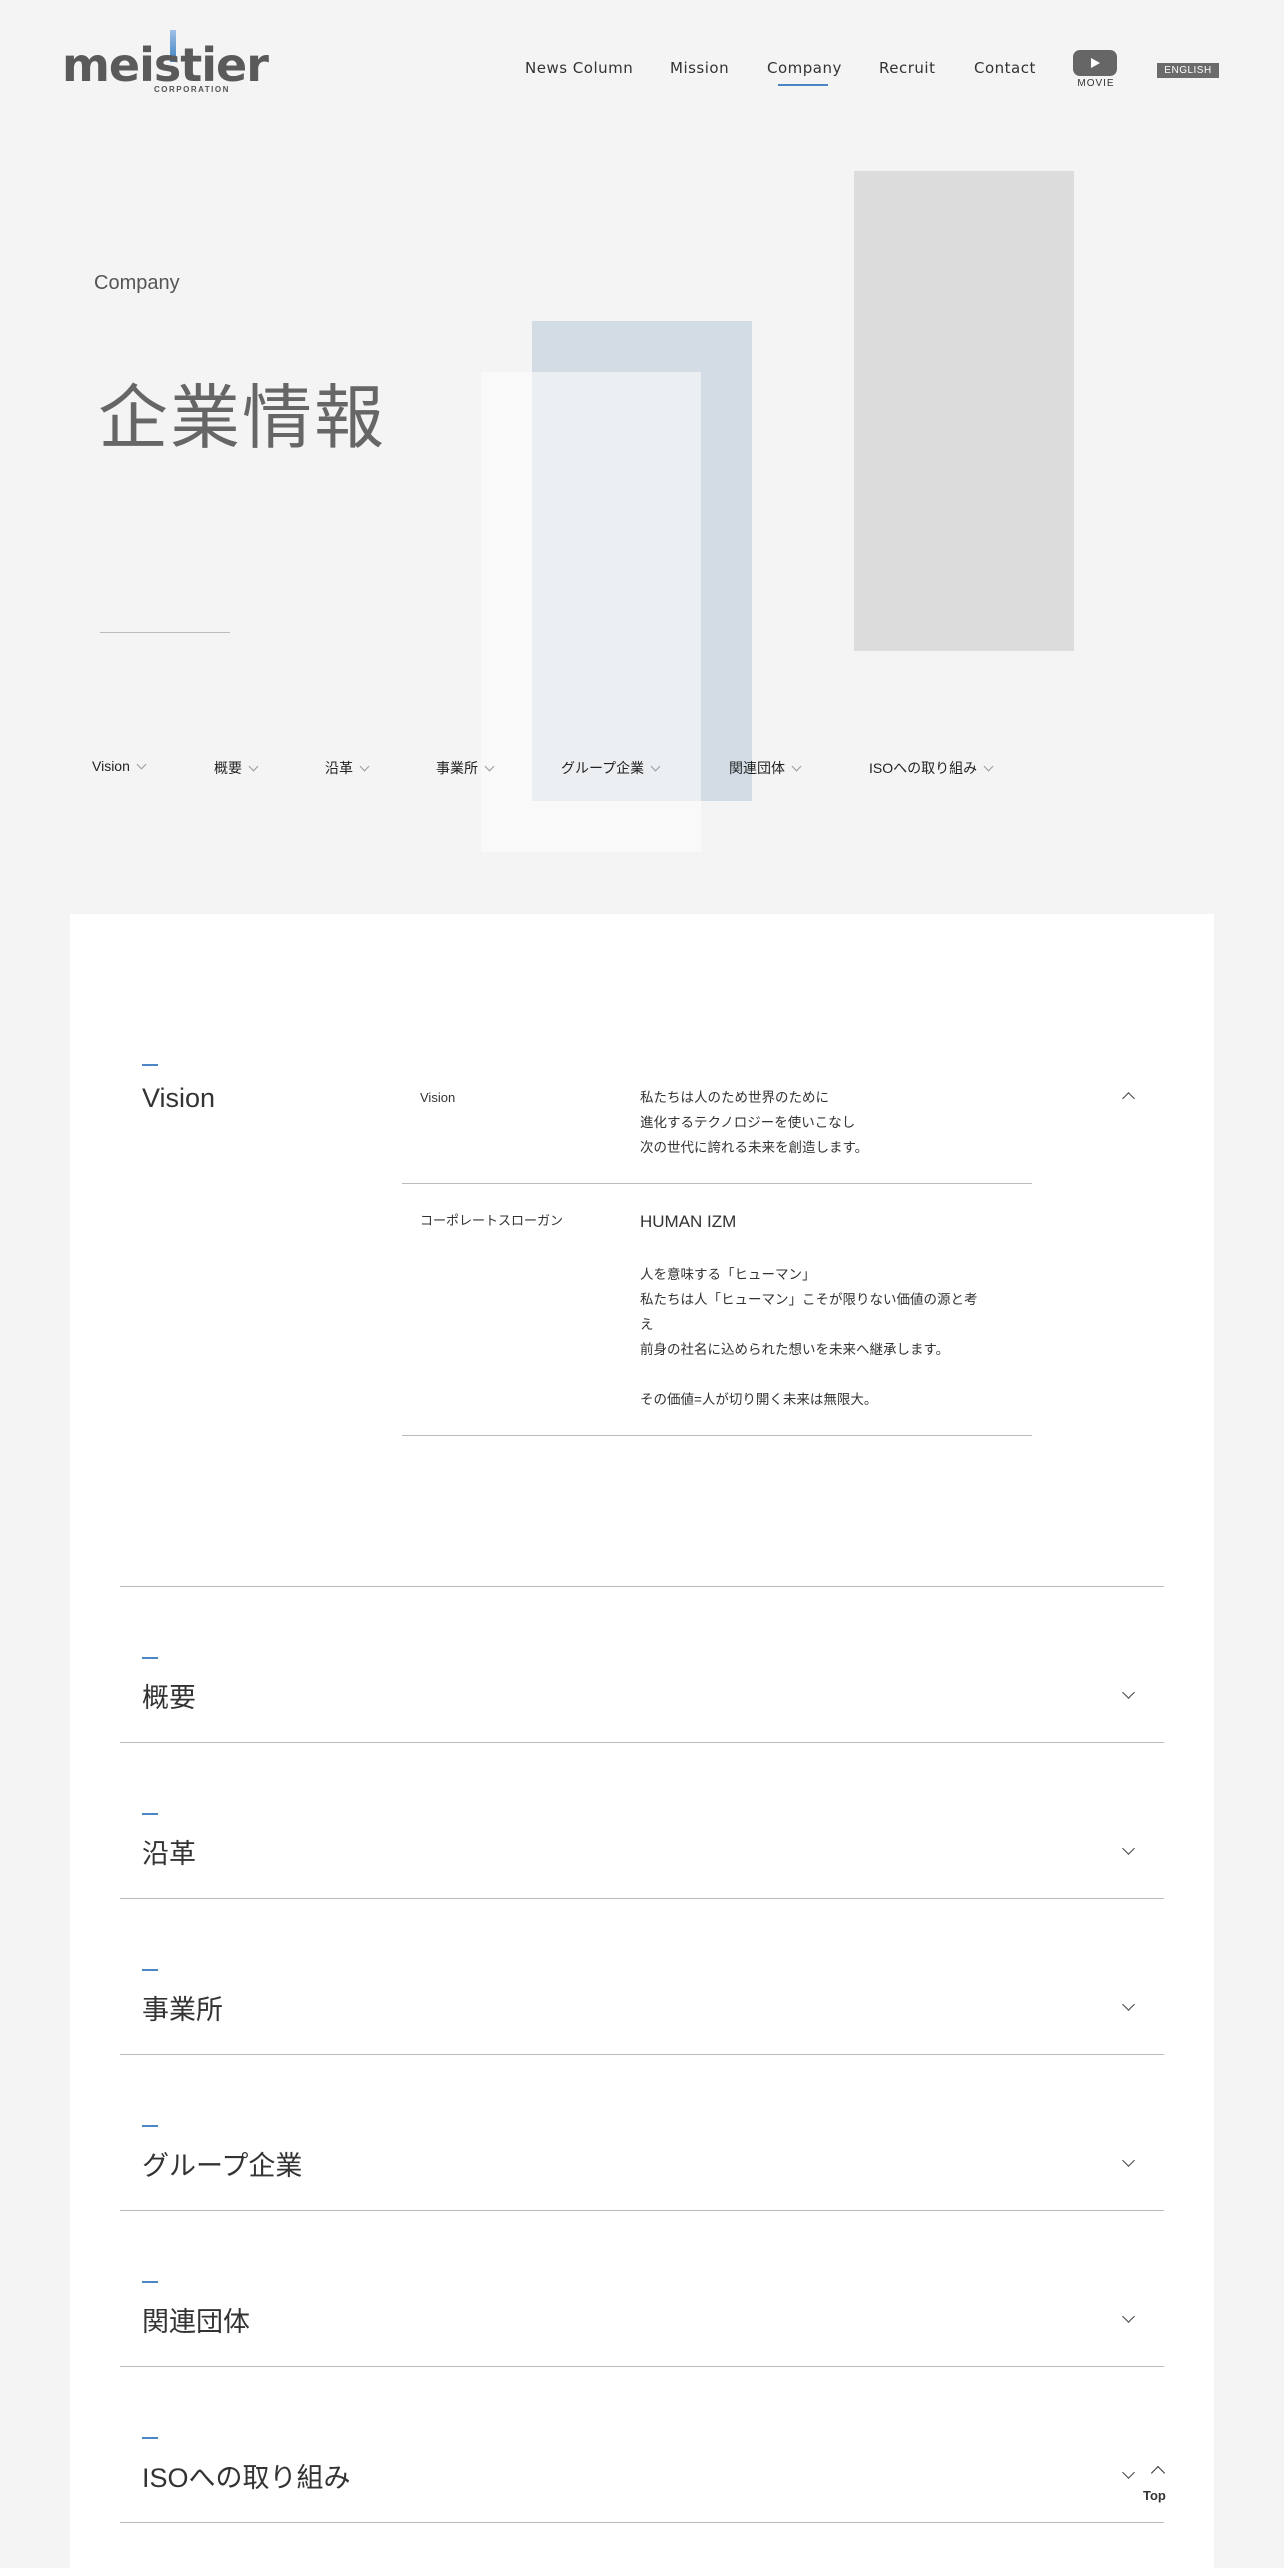  I want to click on logo-text: meistier, so click(165, 65).